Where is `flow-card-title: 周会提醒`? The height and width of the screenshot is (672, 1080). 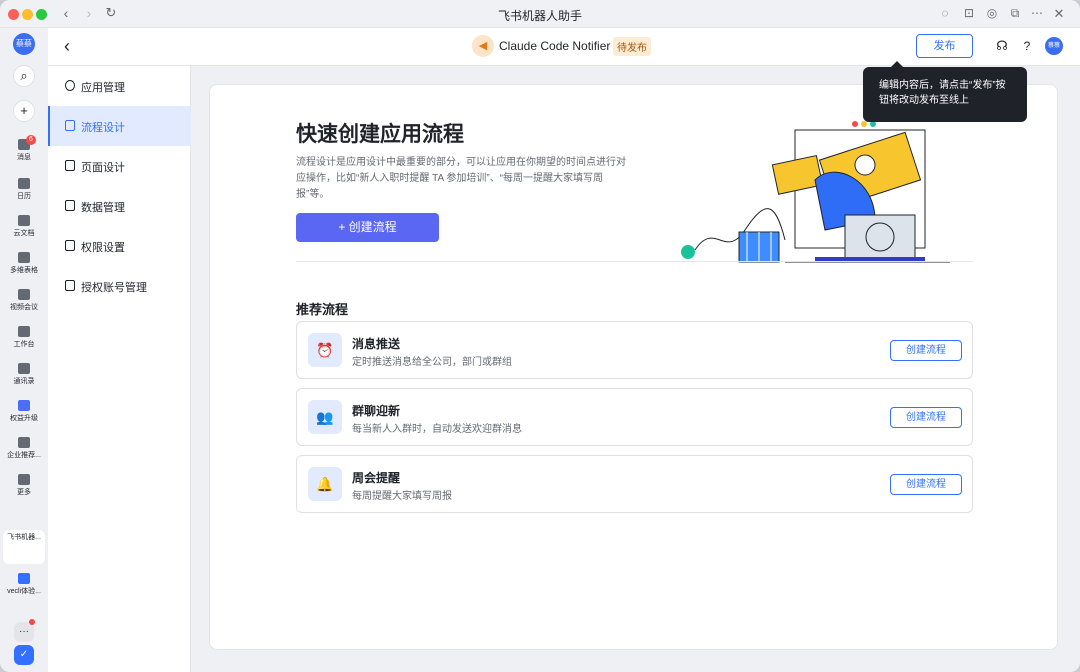 flow-card-title: 周会提醒 is located at coordinates (376, 478).